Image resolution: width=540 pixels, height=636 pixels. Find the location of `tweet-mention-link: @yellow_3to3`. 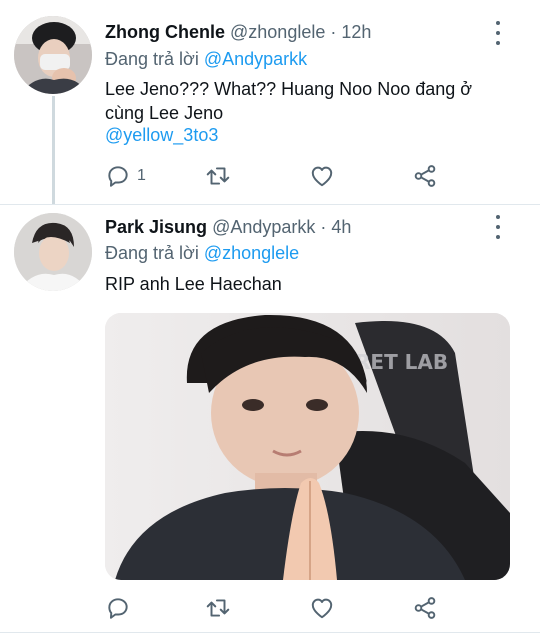

tweet-mention-link: @yellow_3to3 is located at coordinates (161, 135).